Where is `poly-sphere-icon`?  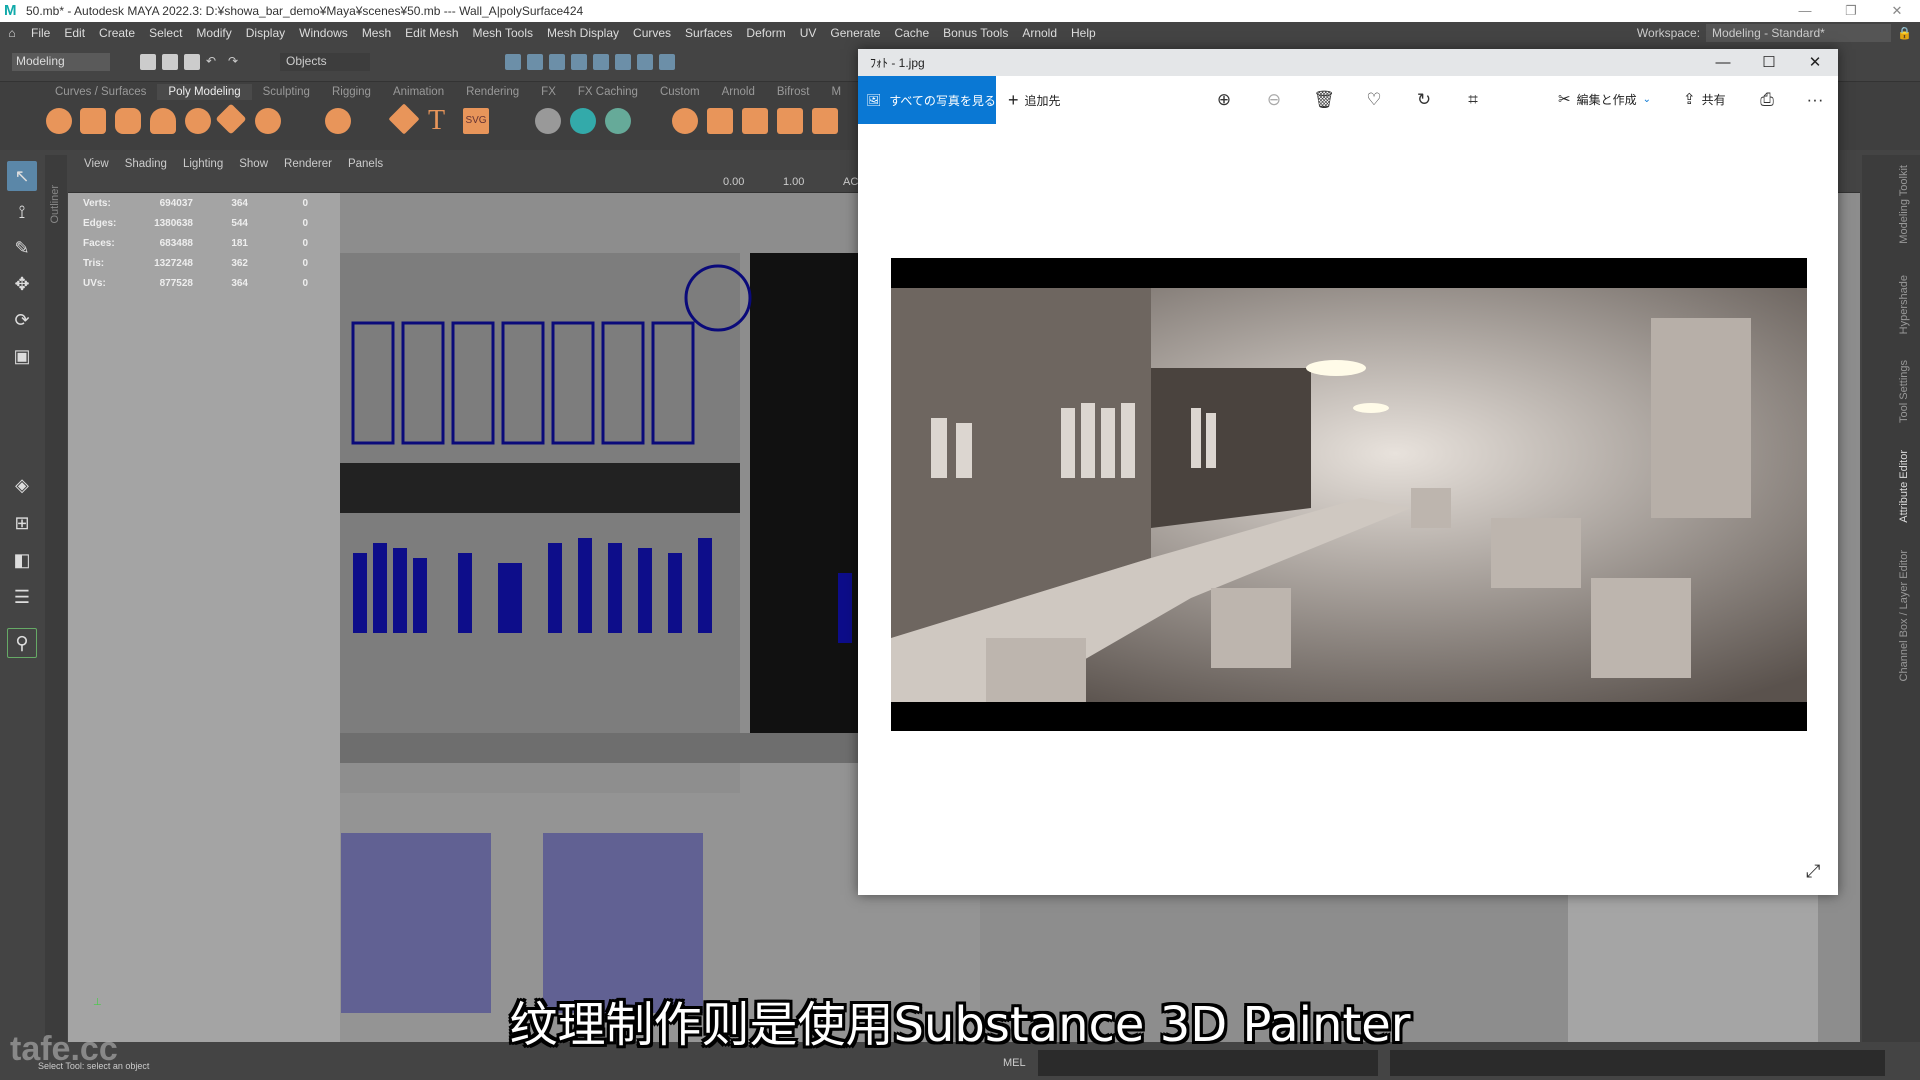 poly-sphere-icon is located at coordinates (59, 121).